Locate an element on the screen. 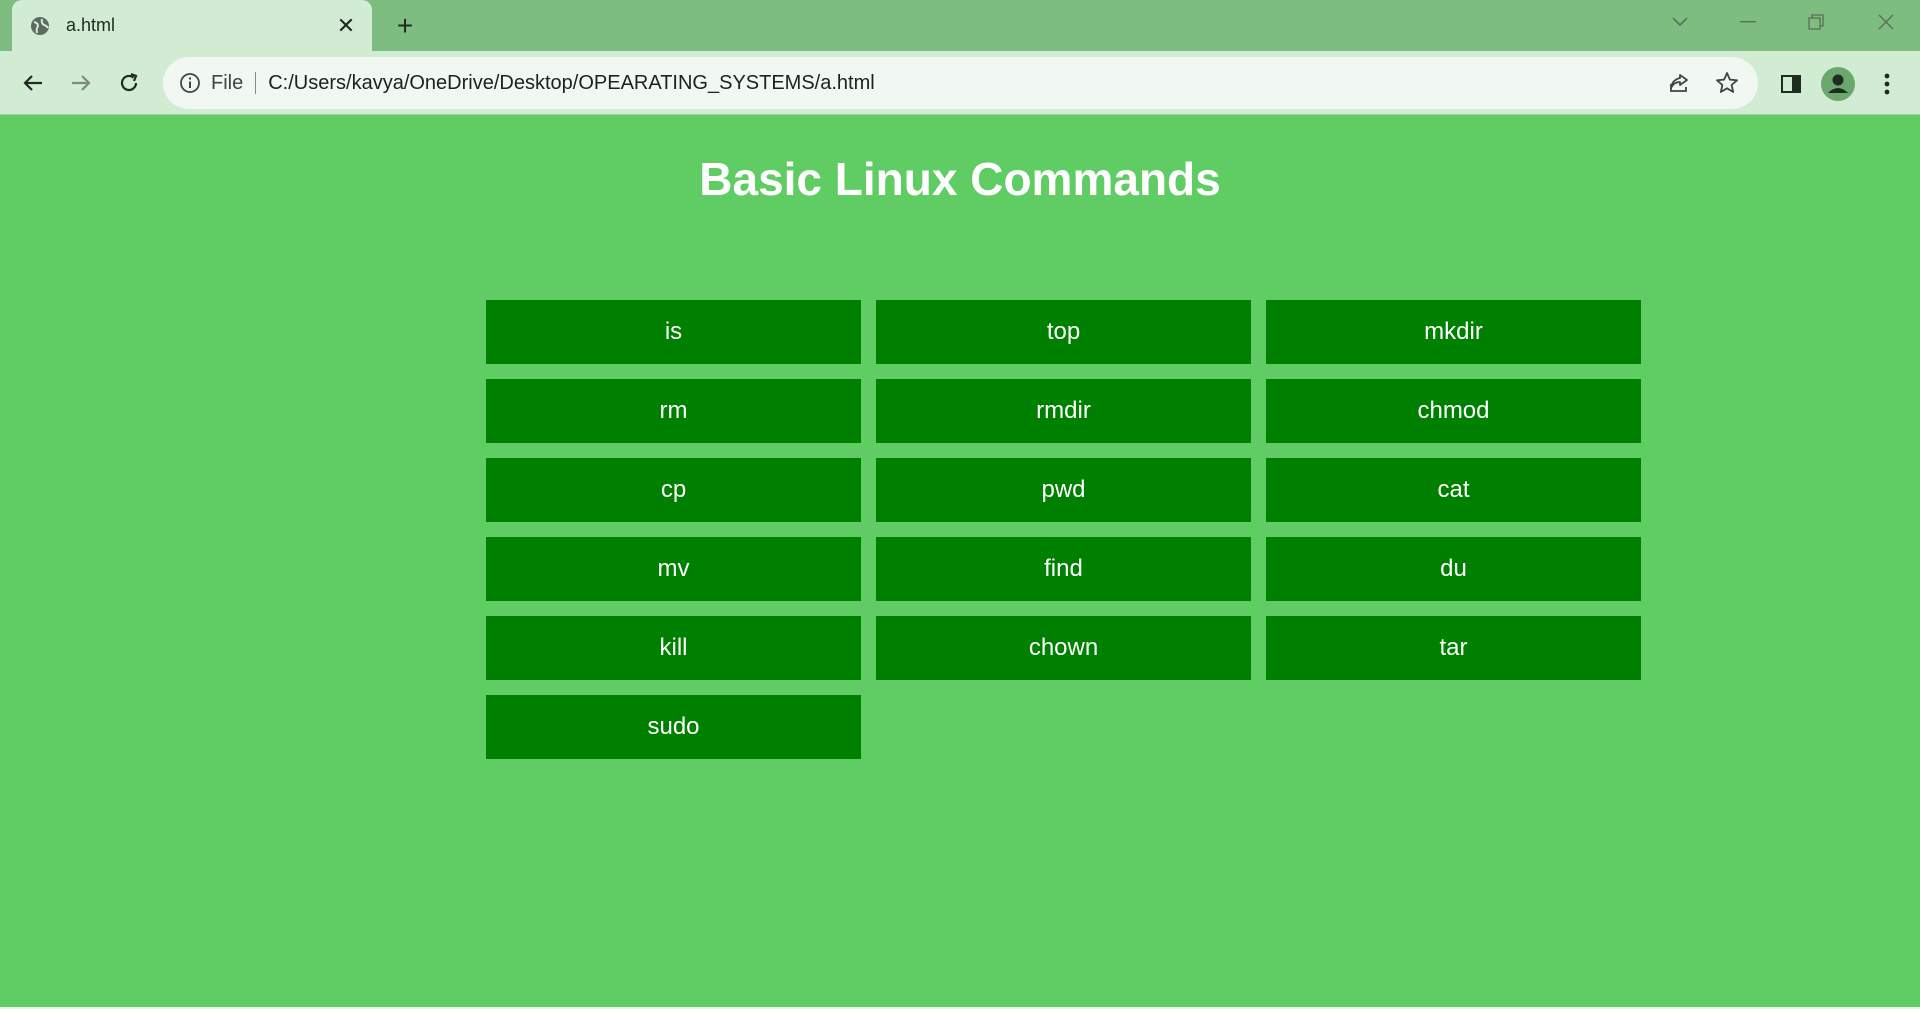  arrow-right-icon is located at coordinates (81, 83).